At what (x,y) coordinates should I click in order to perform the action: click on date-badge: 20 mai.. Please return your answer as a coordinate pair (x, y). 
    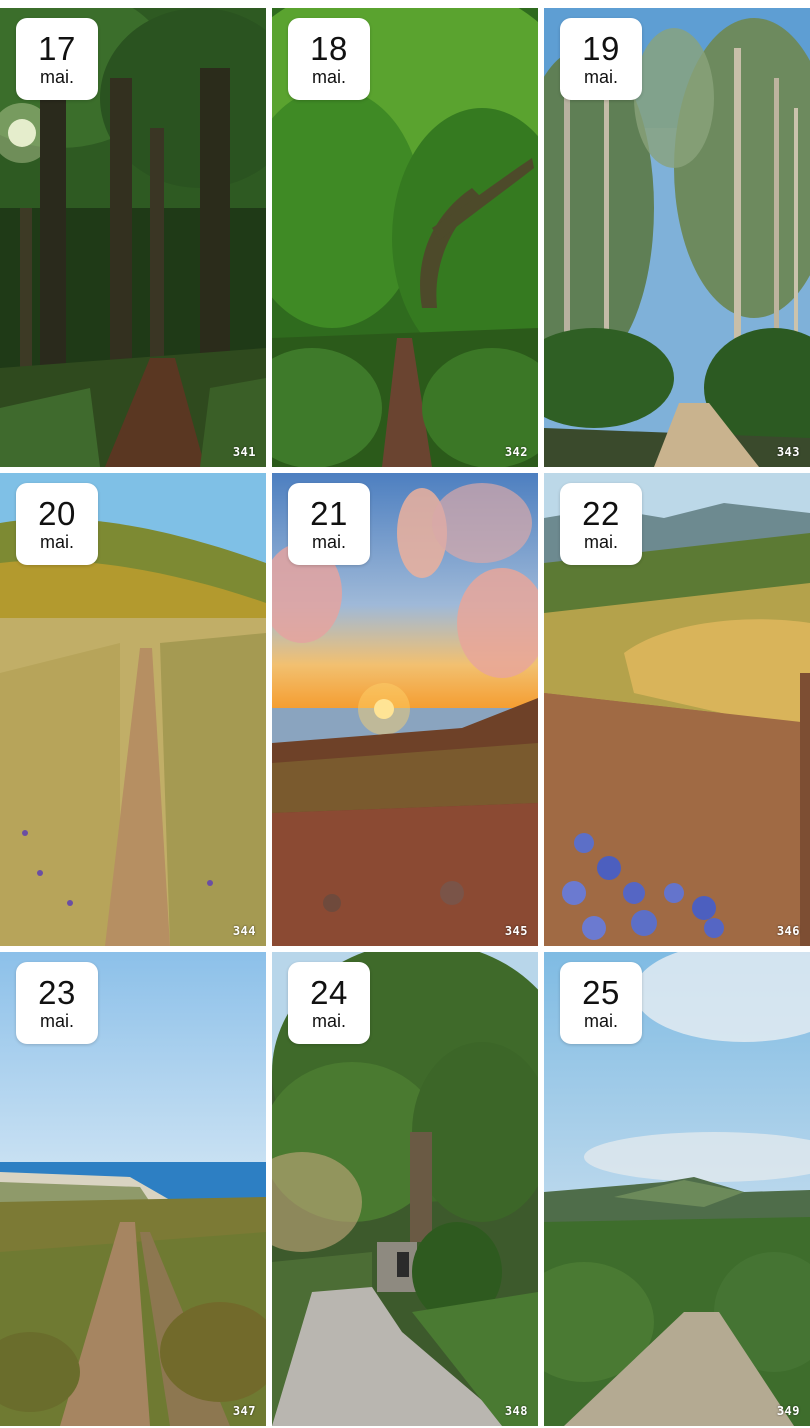
    Looking at the image, I should click on (57, 524).